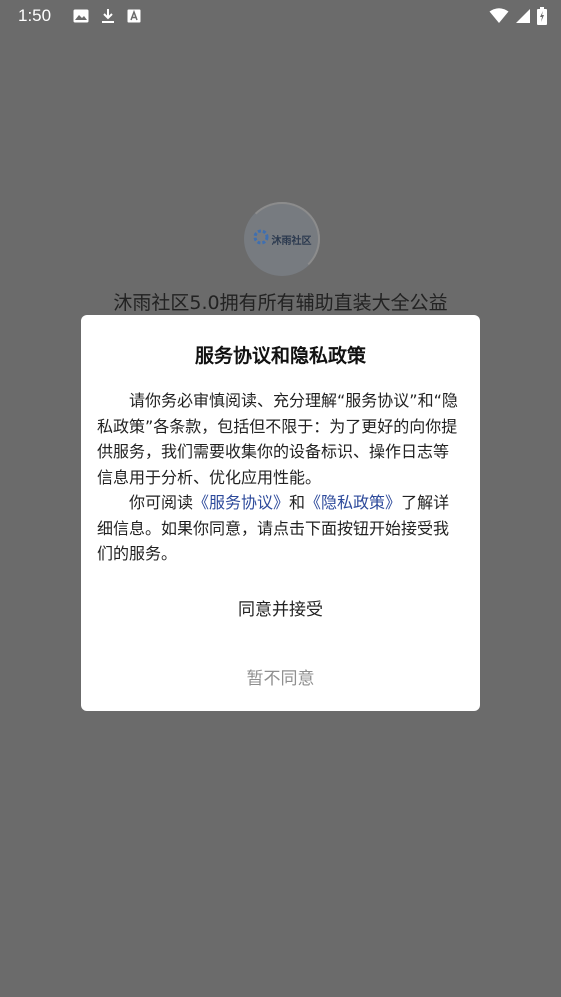  What do you see at coordinates (134, 16) in the screenshot?
I see `font-icon` at bounding box center [134, 16].